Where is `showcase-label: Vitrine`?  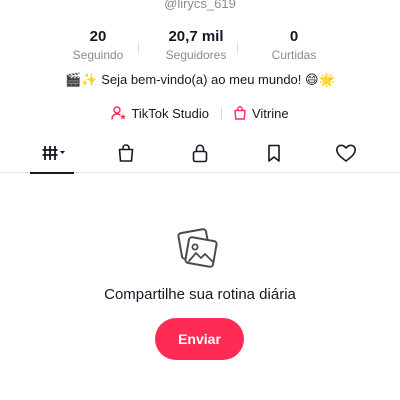
showcase-label: Vitrine is located at coordinates (270, 113).